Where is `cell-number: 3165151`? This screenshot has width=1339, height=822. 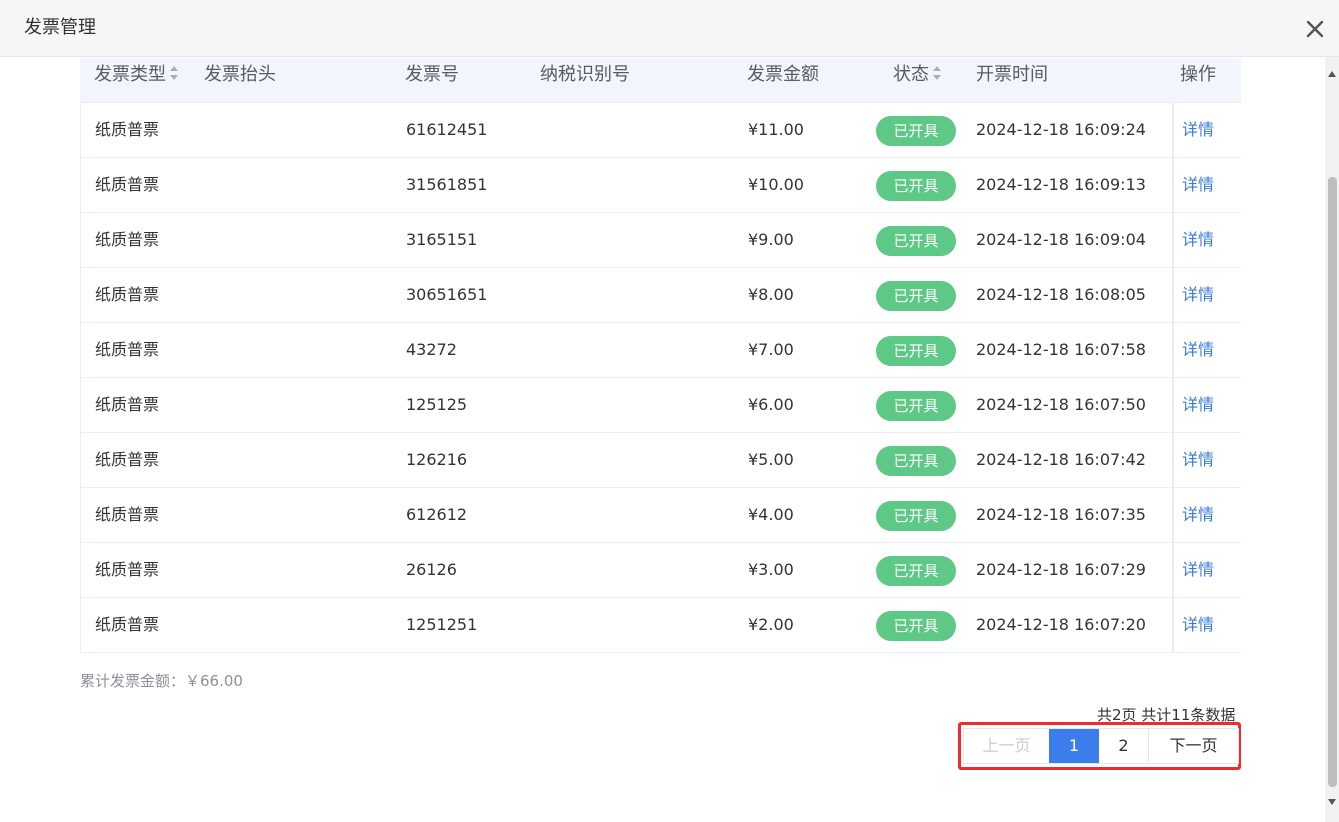 cell-number: 3165151 is located at coordinates (442, 239).